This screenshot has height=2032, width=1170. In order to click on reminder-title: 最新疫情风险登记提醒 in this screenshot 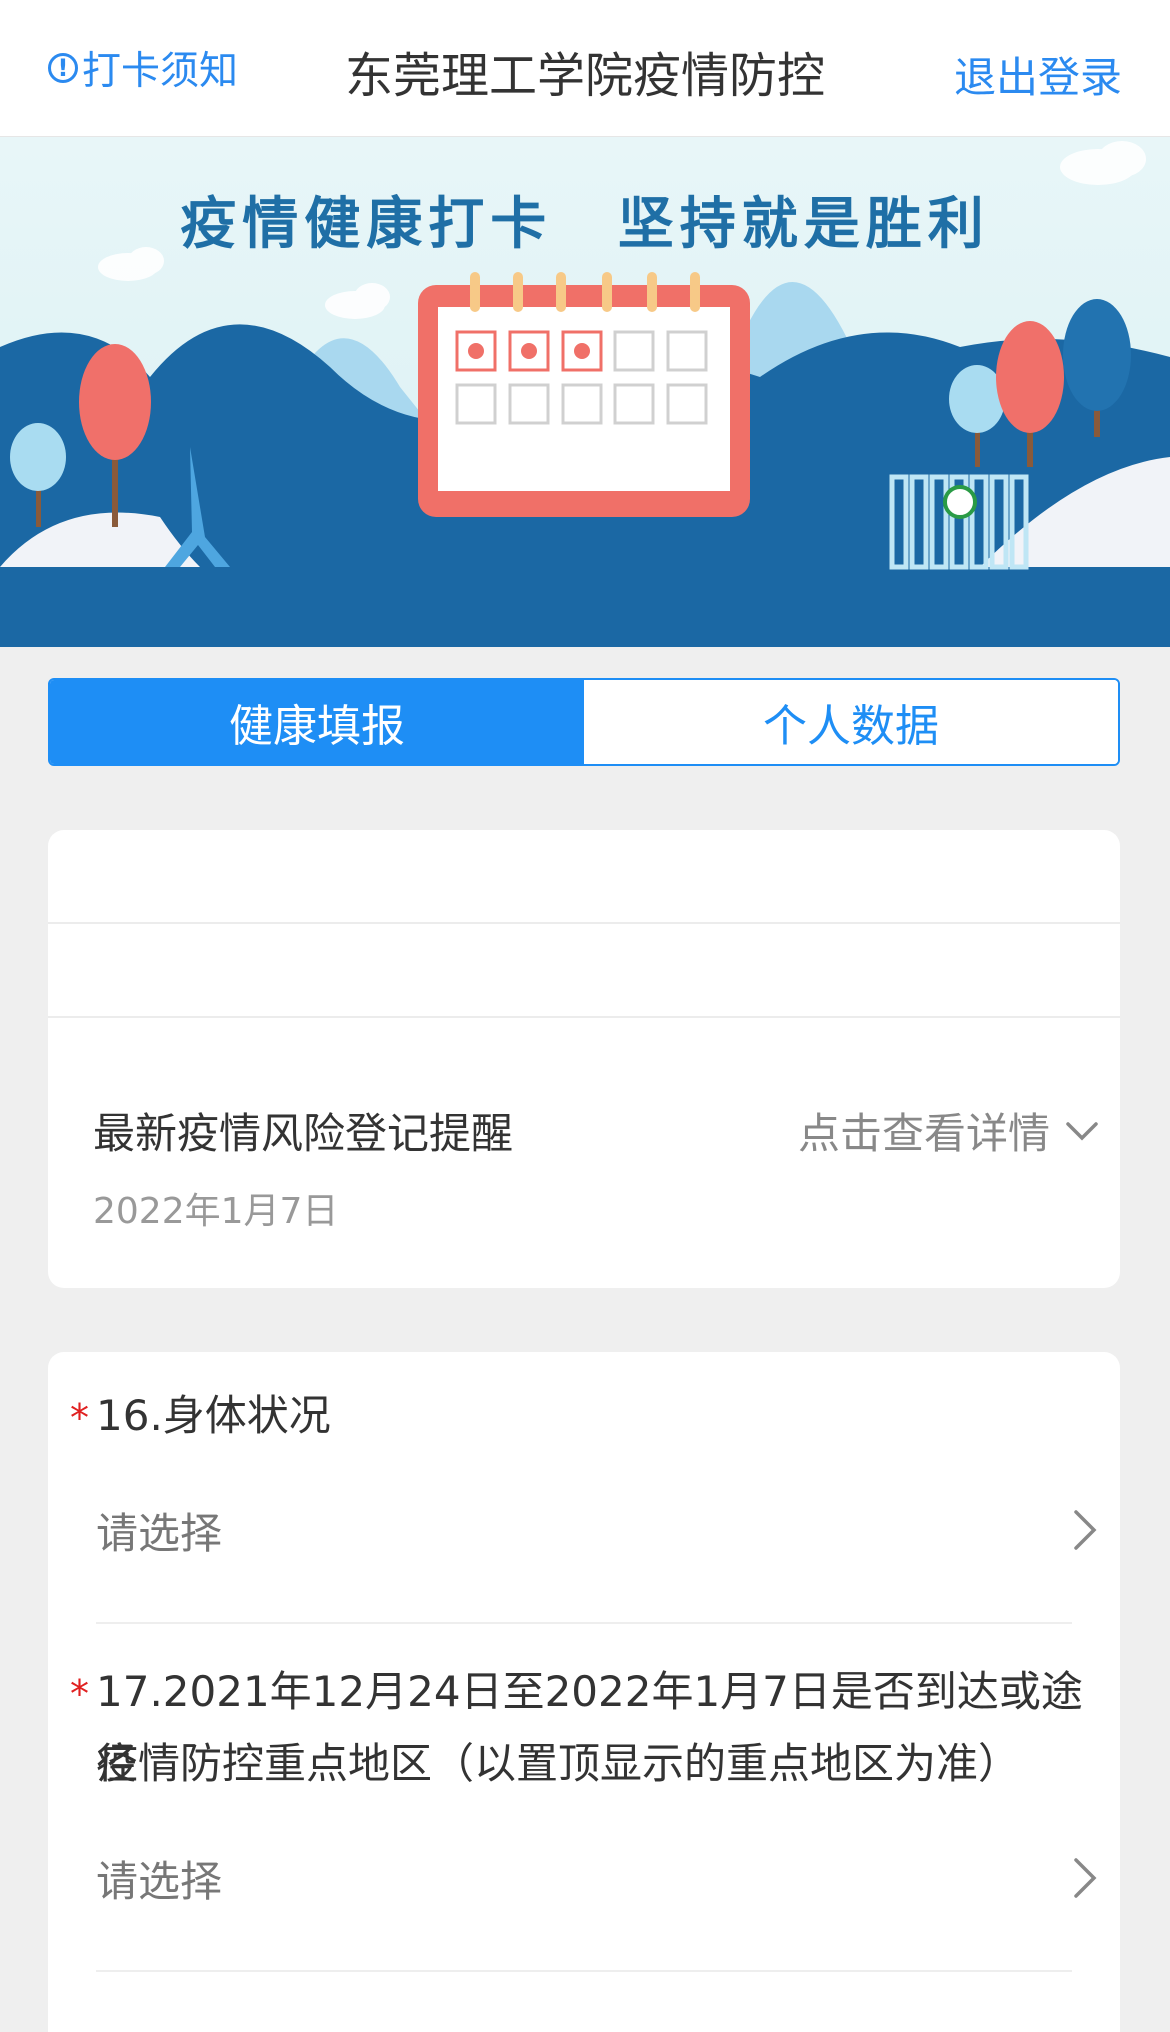, I will do `click(303, 1133)`.